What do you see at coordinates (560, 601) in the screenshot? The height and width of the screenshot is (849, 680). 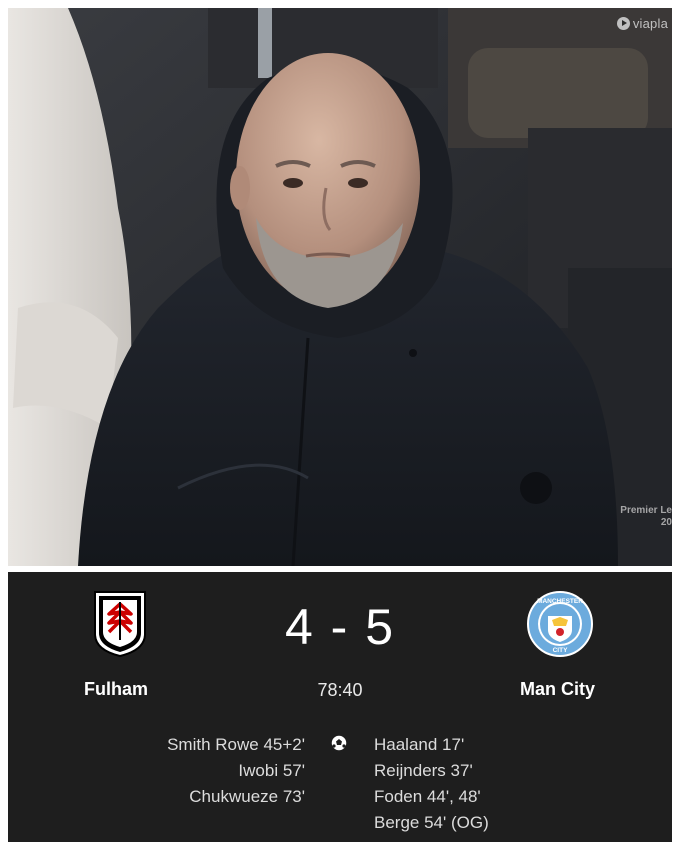 I see `city-crest-top-text: MANCHESTER` at bounding box center [560, 601].